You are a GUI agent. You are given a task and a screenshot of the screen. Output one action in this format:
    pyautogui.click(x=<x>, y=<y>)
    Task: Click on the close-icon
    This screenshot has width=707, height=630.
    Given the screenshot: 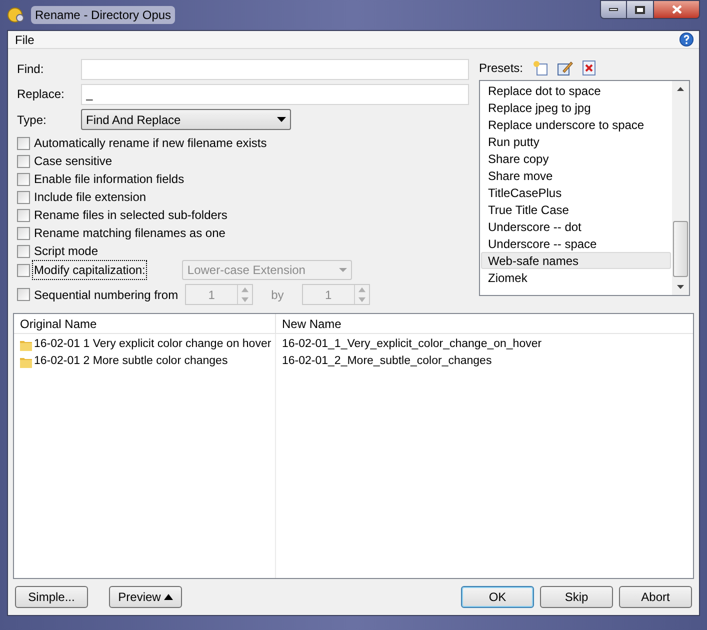 What is the action you would take?
    pyautogui.click(x=677, y=9)
    